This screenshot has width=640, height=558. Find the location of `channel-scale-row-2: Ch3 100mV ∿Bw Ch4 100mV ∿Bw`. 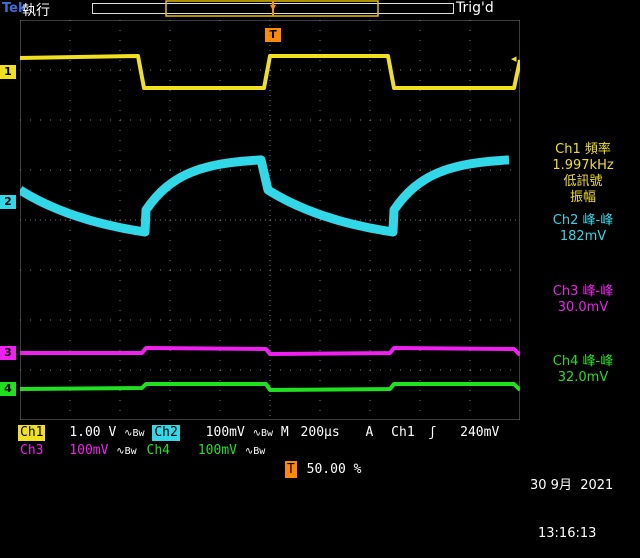

channel-scale-row-2: Ch3 100mV ∿Bw Ch4 100mV ∿Bw is located at coordinates (163, 451).